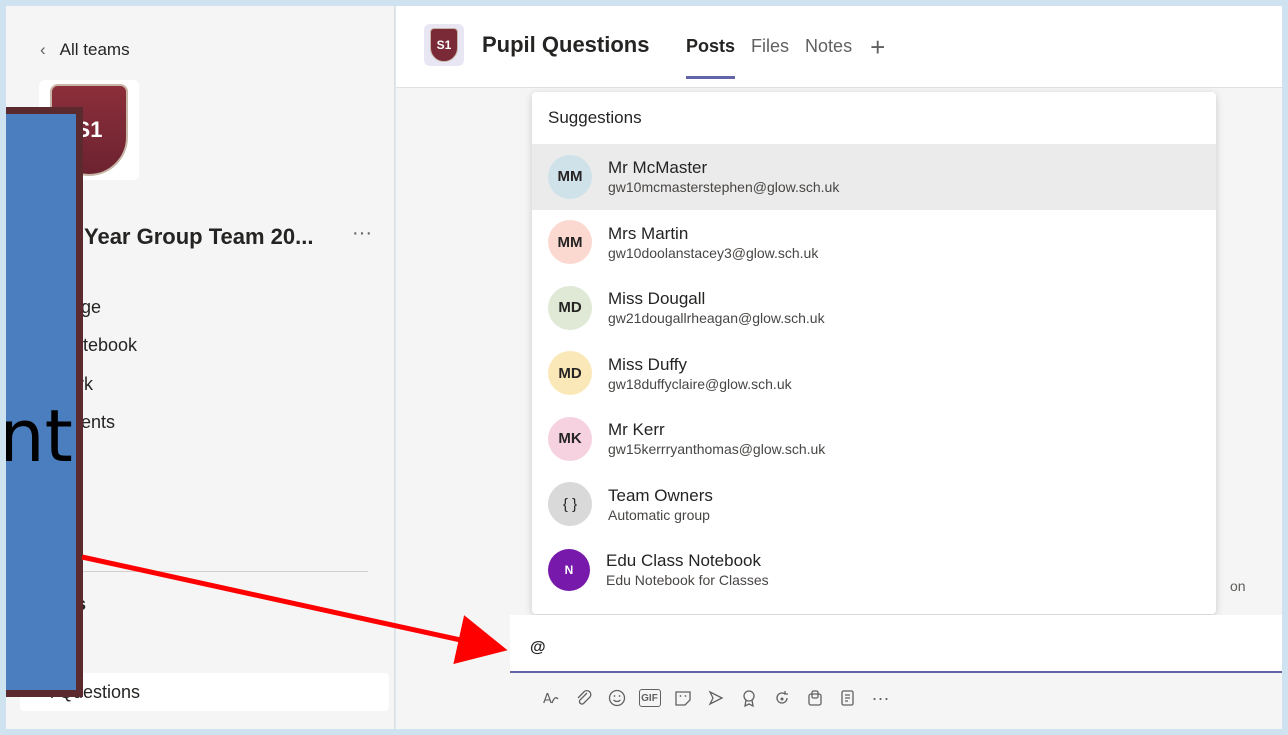 The width and height of the screenshot is (1288, 735). I want to click on suggestion-email: gw10mcmasterstephen@glow.sch.uk, so click(724, 187).